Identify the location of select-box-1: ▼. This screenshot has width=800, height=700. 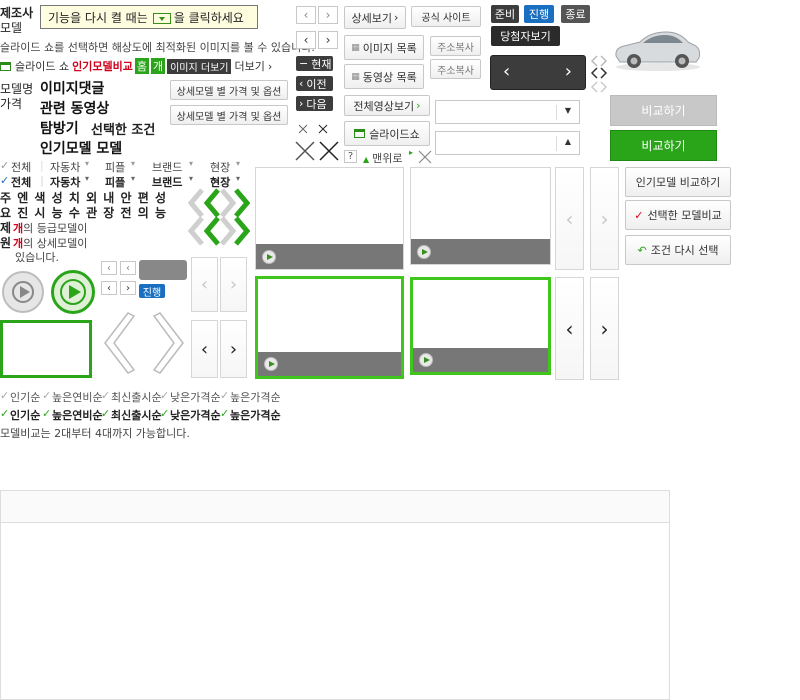
(507, 112).